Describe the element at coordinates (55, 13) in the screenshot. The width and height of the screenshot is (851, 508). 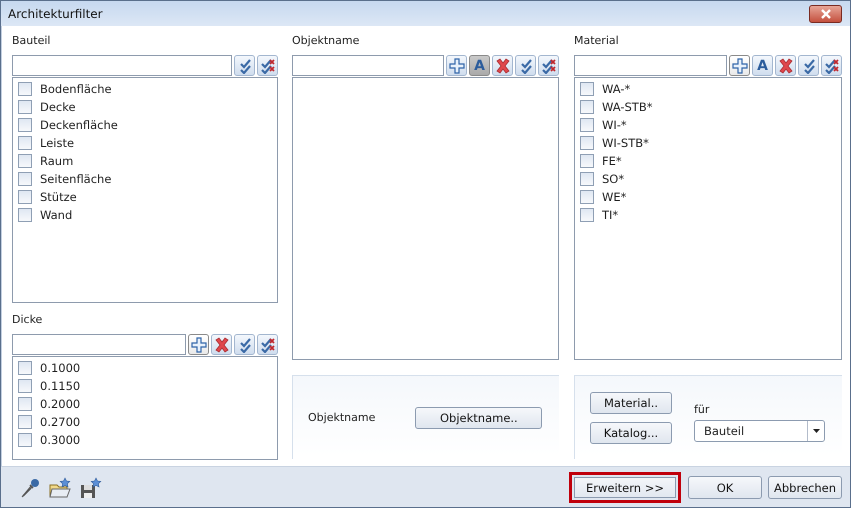
I see `window-title: Architekturfilter` at that location.